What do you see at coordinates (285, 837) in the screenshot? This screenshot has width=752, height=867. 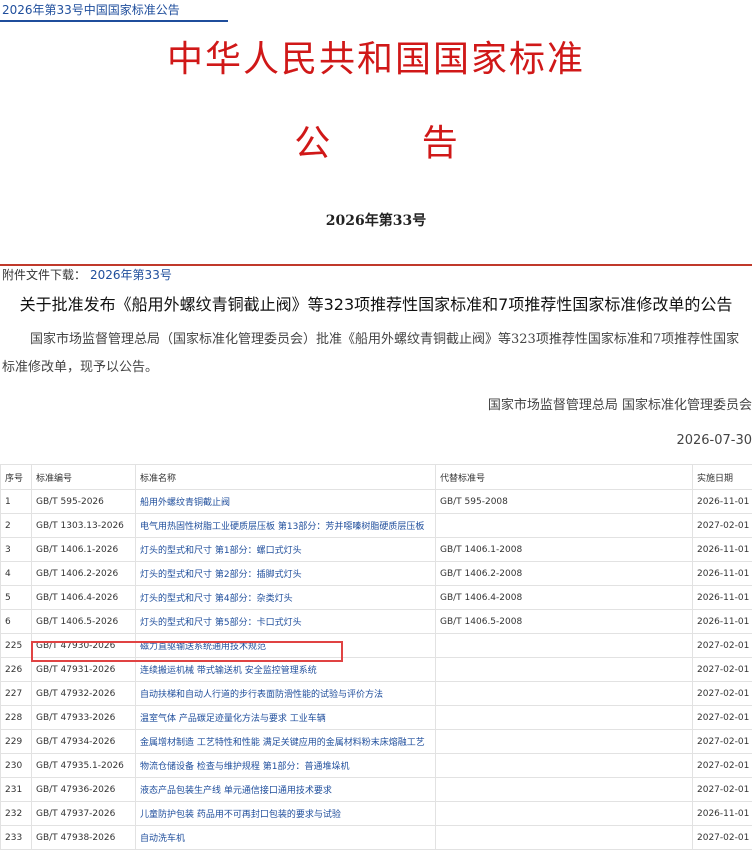 I see `row-name: 自动洗车机` at bounding box center [285, 837].